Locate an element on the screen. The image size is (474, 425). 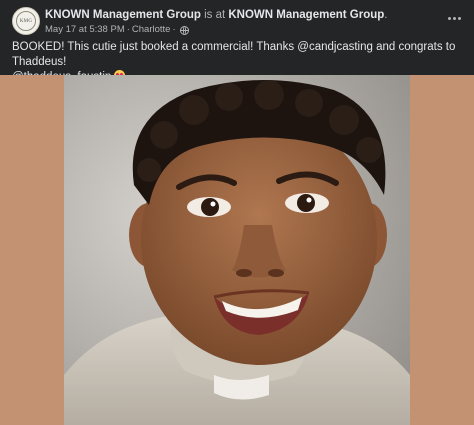
page-avatar: KMG is located at coordinates (26, 21).